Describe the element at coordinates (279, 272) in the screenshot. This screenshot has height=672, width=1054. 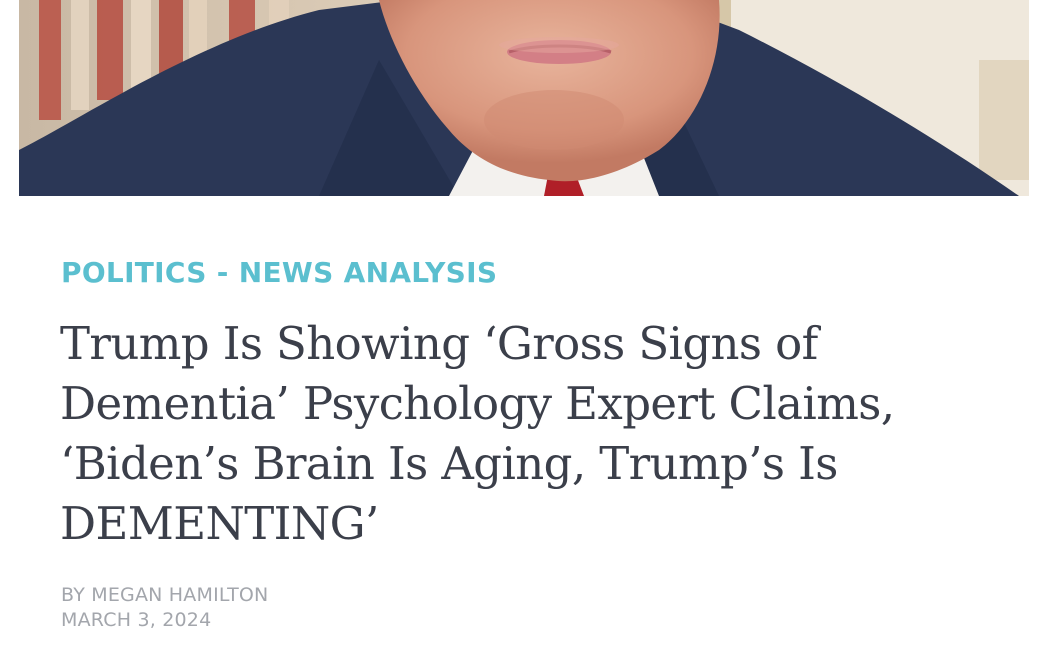
I see `category-label: POLITICS - NEWS ANALYSIS` at that location.